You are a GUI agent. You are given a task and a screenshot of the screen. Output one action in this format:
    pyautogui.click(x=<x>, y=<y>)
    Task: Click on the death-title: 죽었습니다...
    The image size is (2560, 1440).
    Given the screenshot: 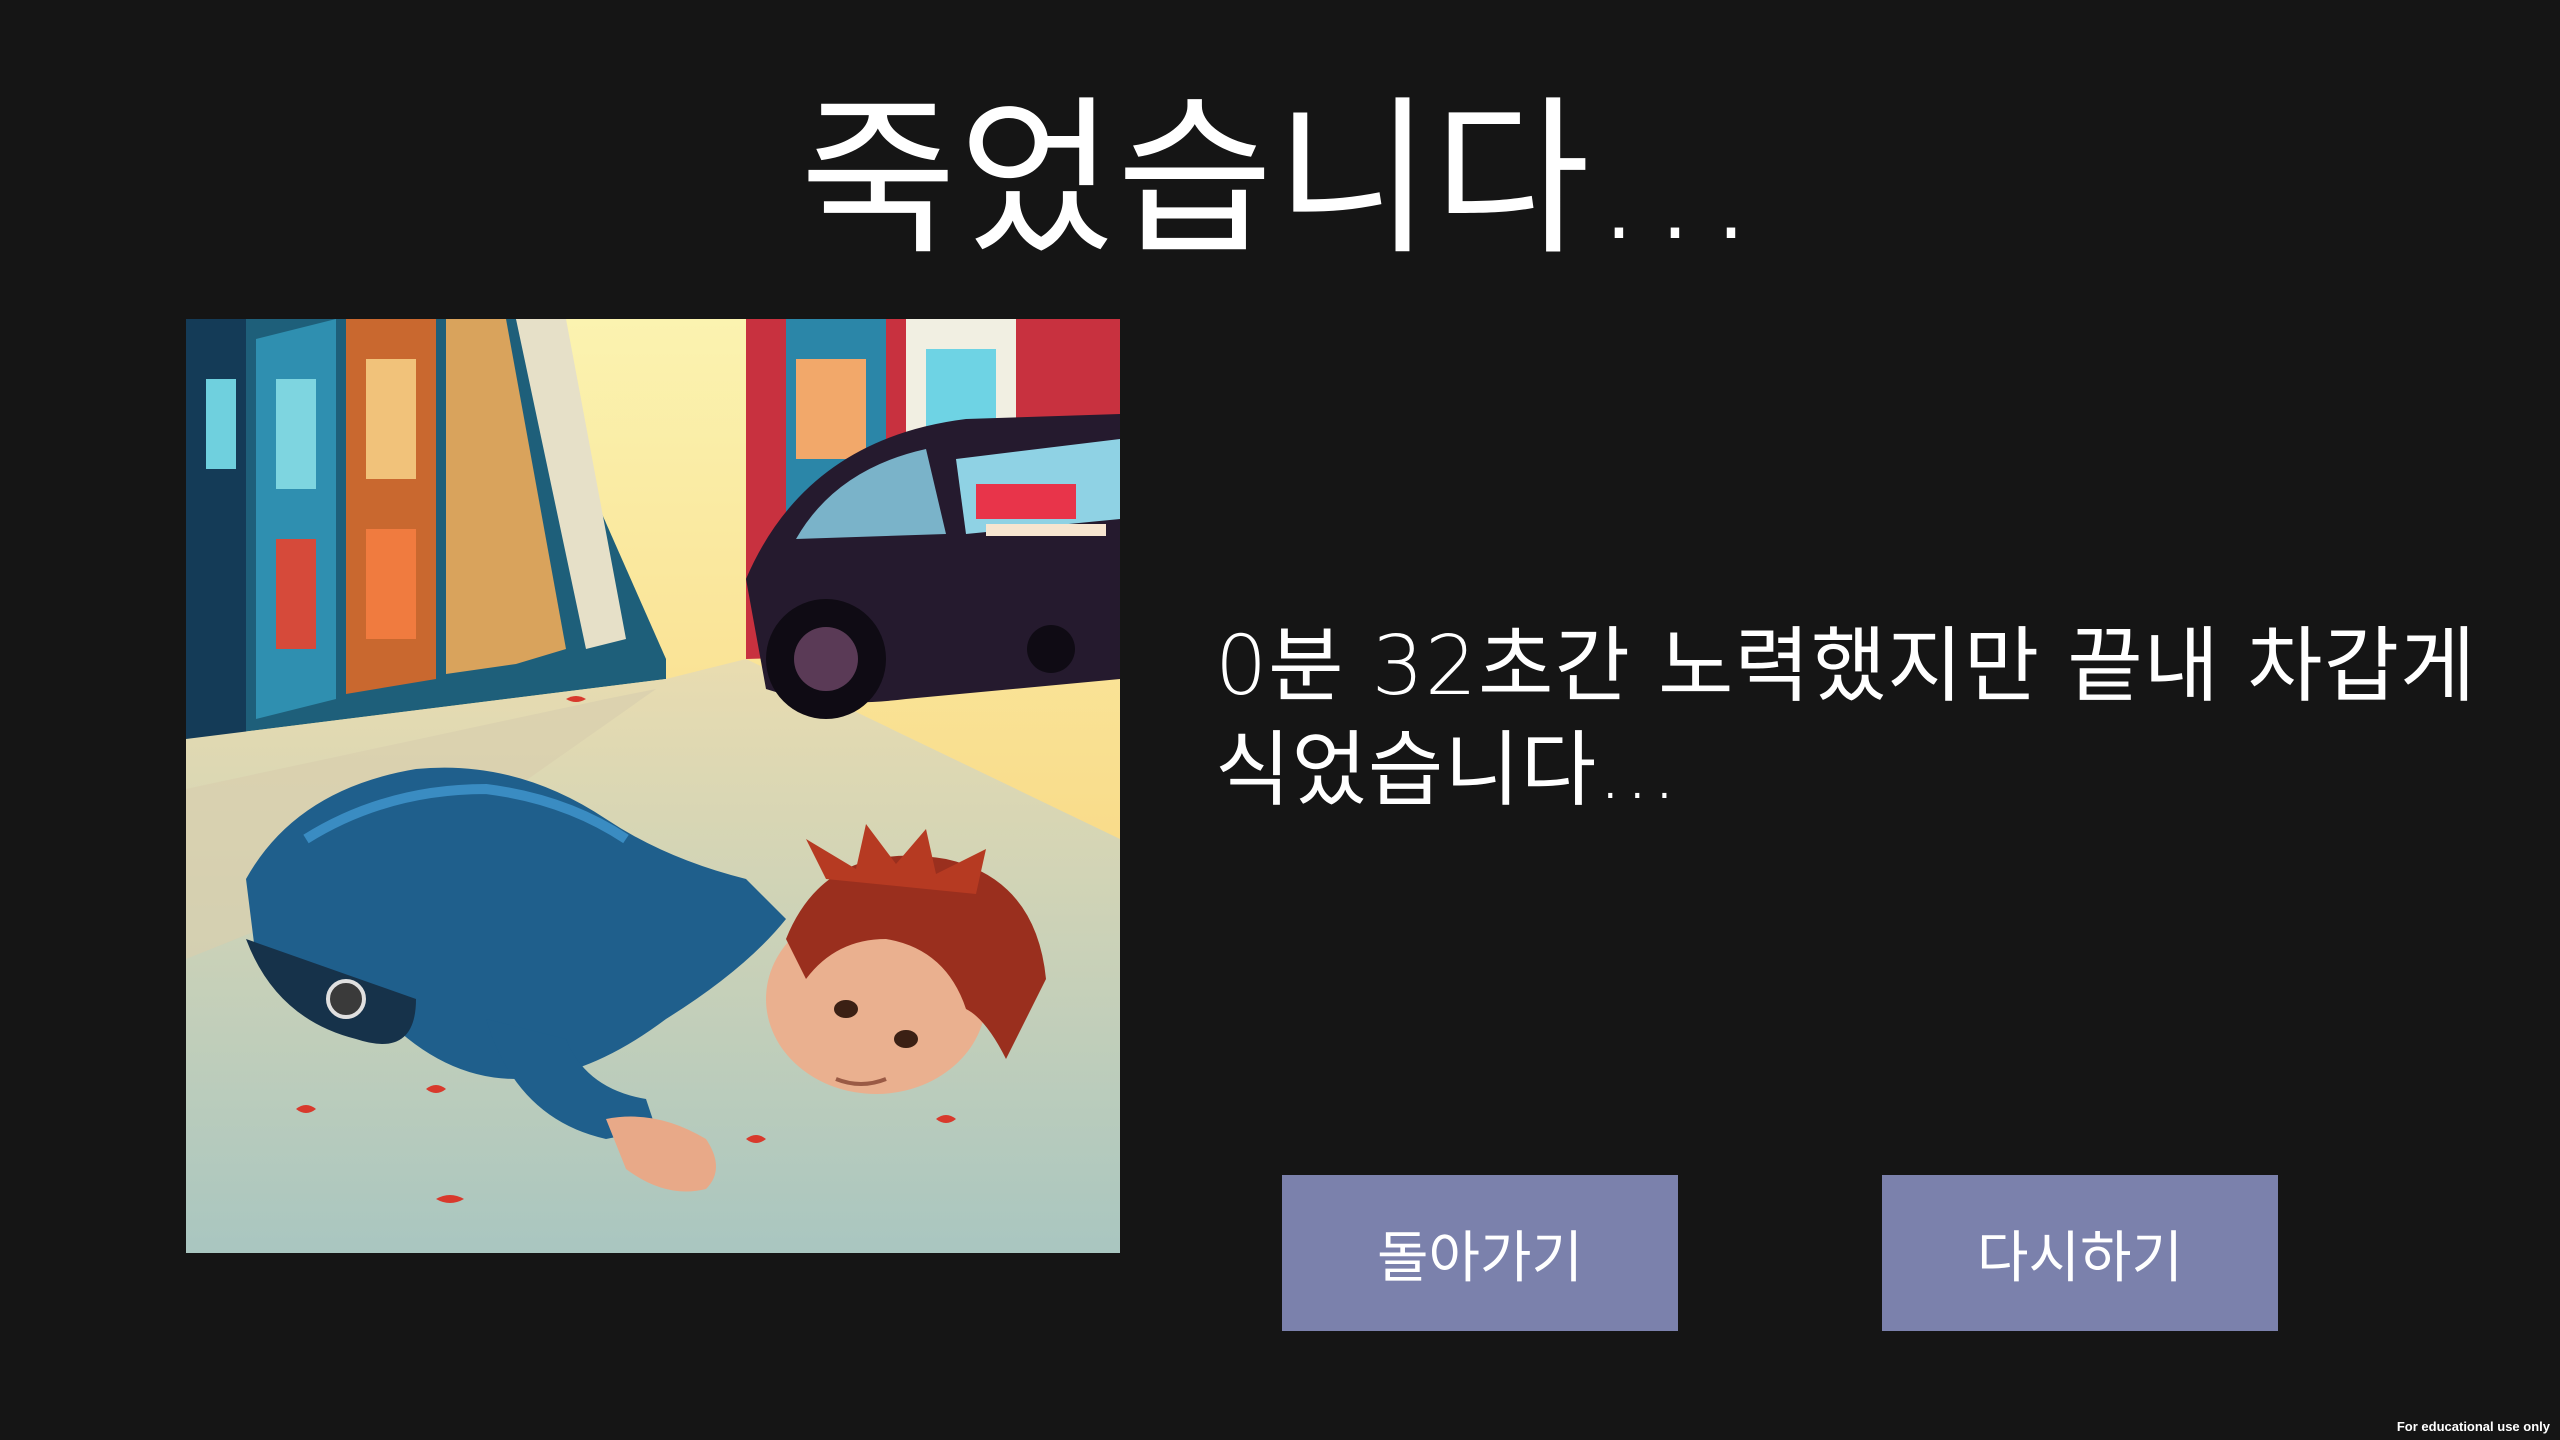 What is the action you would take?
    pyautogui.click(x=1280, y=180)
    